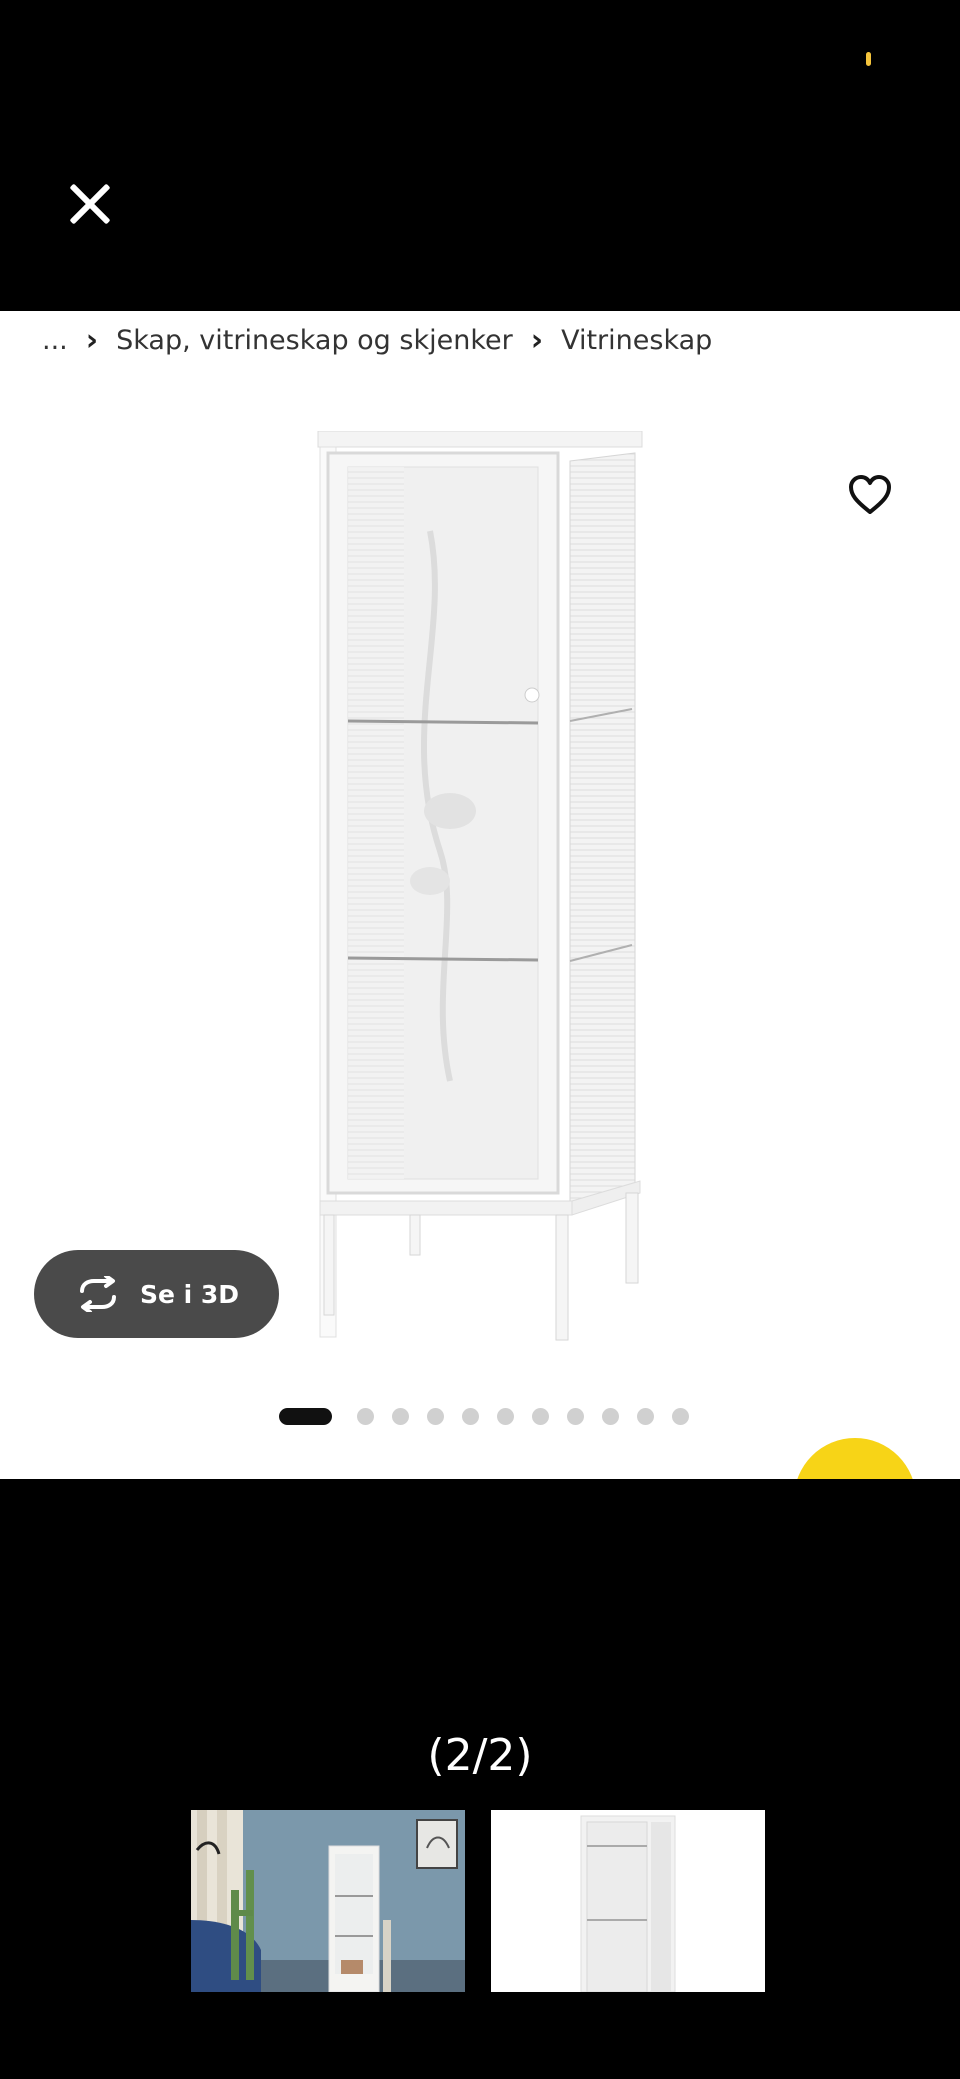 Image resolution: width=960 pixels, height=2079 pixels. Describe the element at coordinates (868, 59) in the screenshot. I see `status-indicator` at that location.